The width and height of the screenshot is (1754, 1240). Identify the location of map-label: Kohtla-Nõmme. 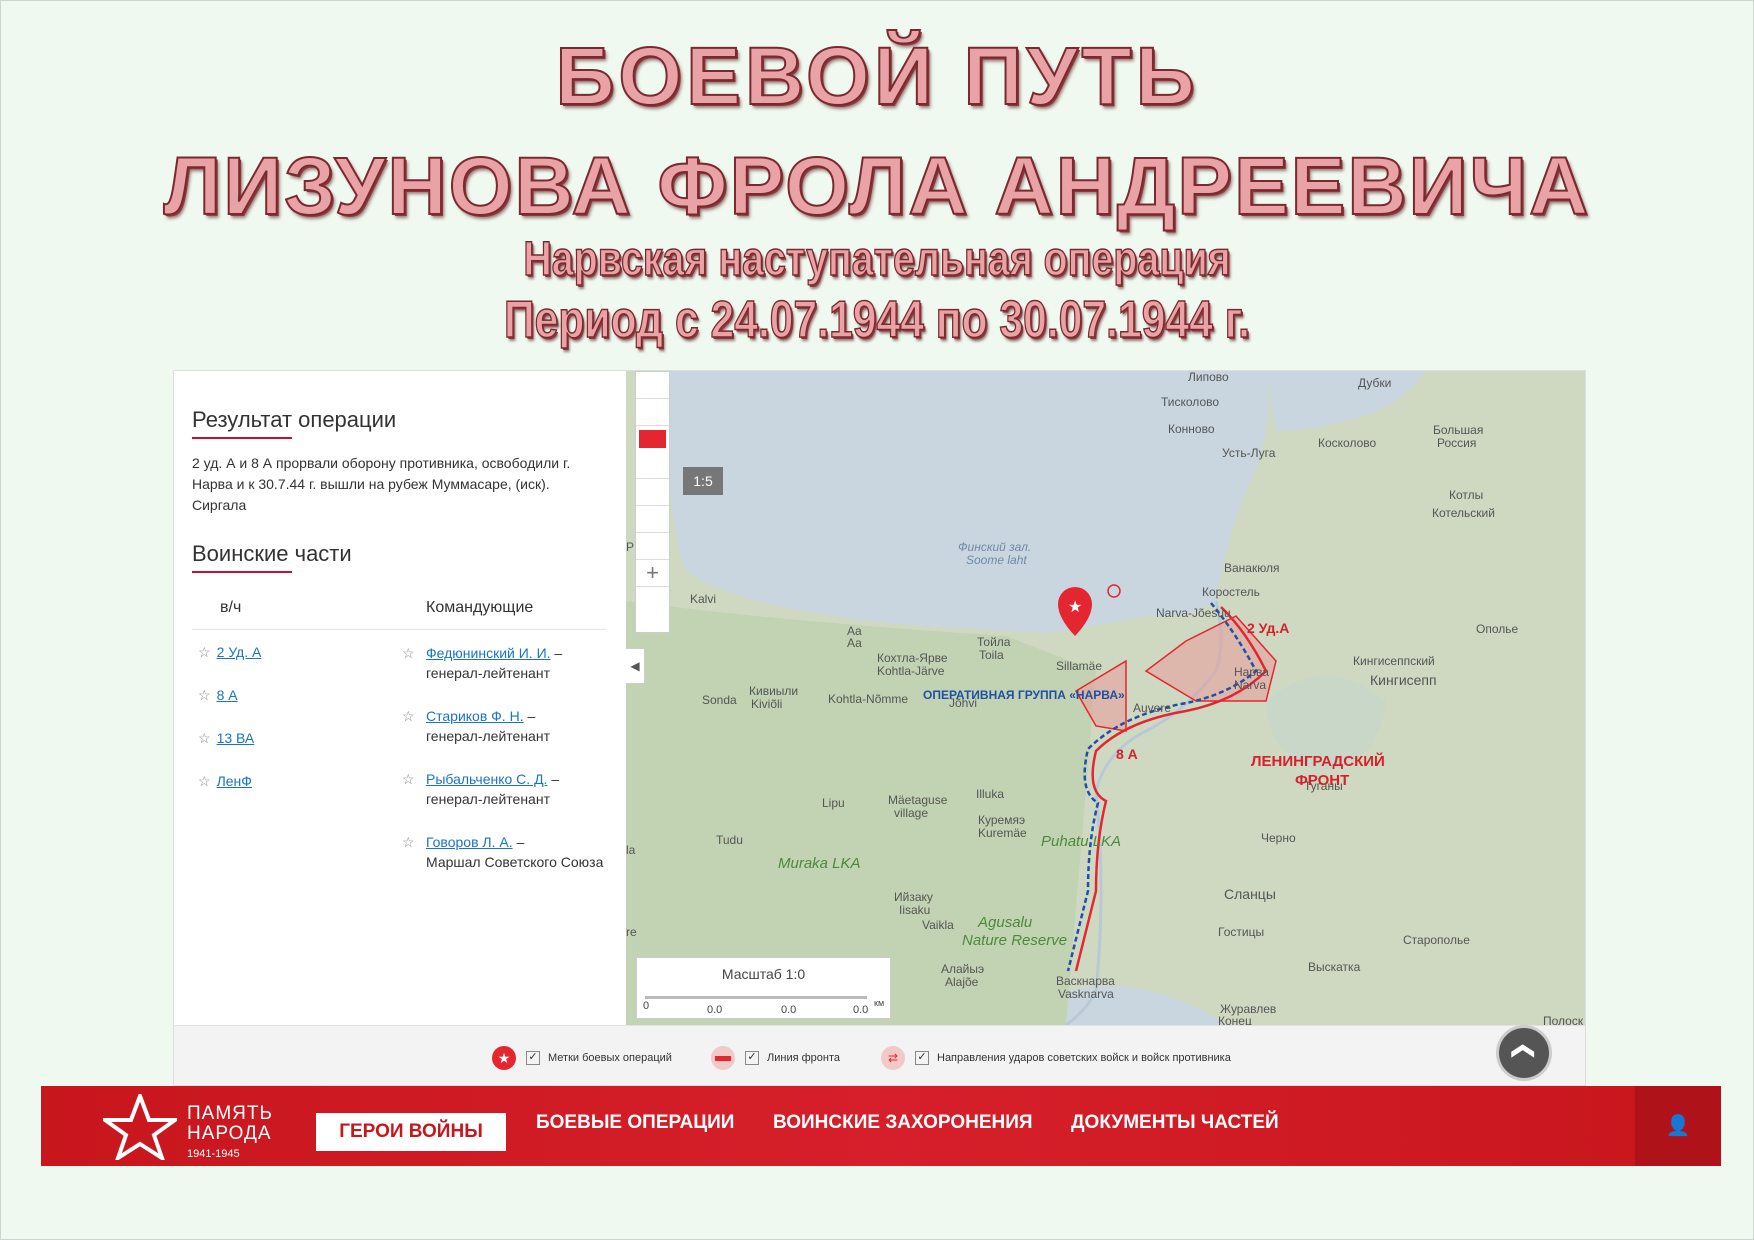
(868, 699).